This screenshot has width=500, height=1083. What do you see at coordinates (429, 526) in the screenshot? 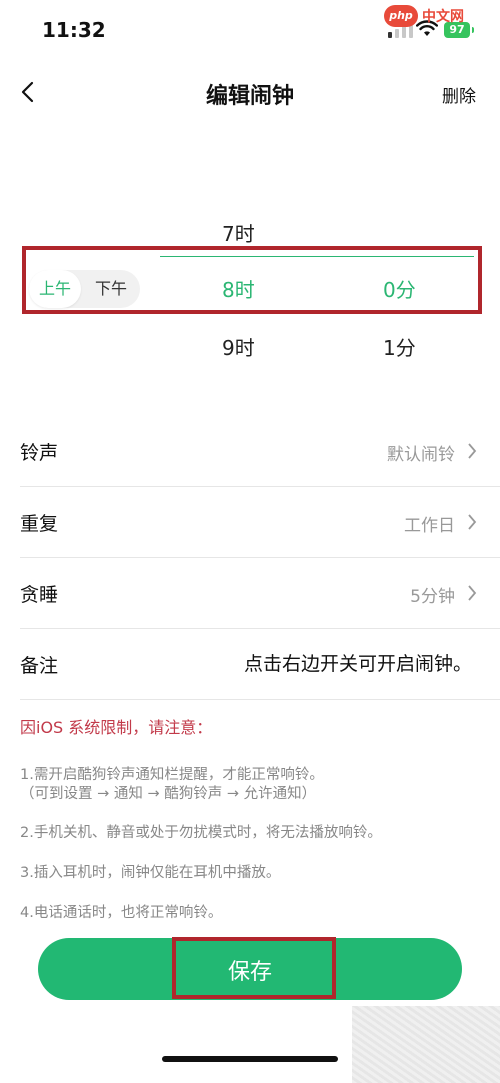
I see `repeat-value: 工作日` at bounding box center [429, 526].